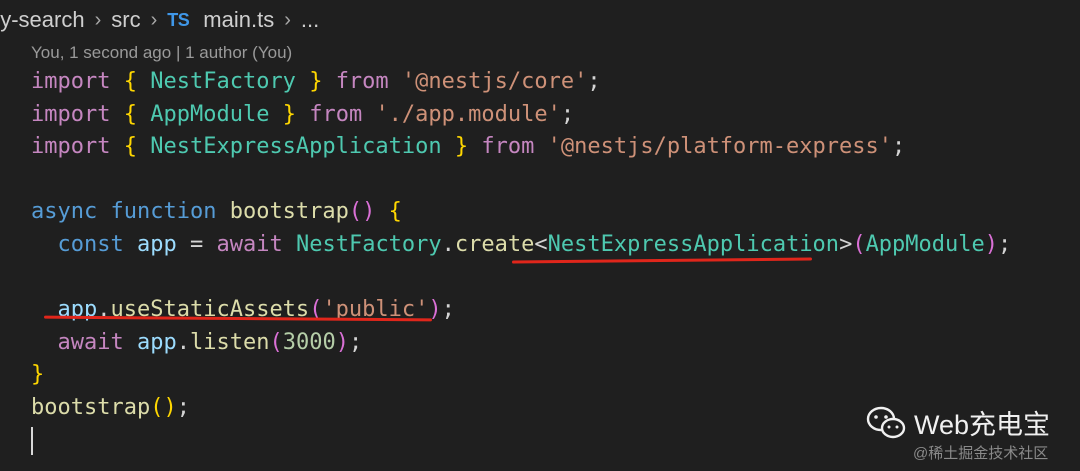 The height and width of the screenshot is (471, 1080). I want to click on token-string: './app.module', so click(468, 114).